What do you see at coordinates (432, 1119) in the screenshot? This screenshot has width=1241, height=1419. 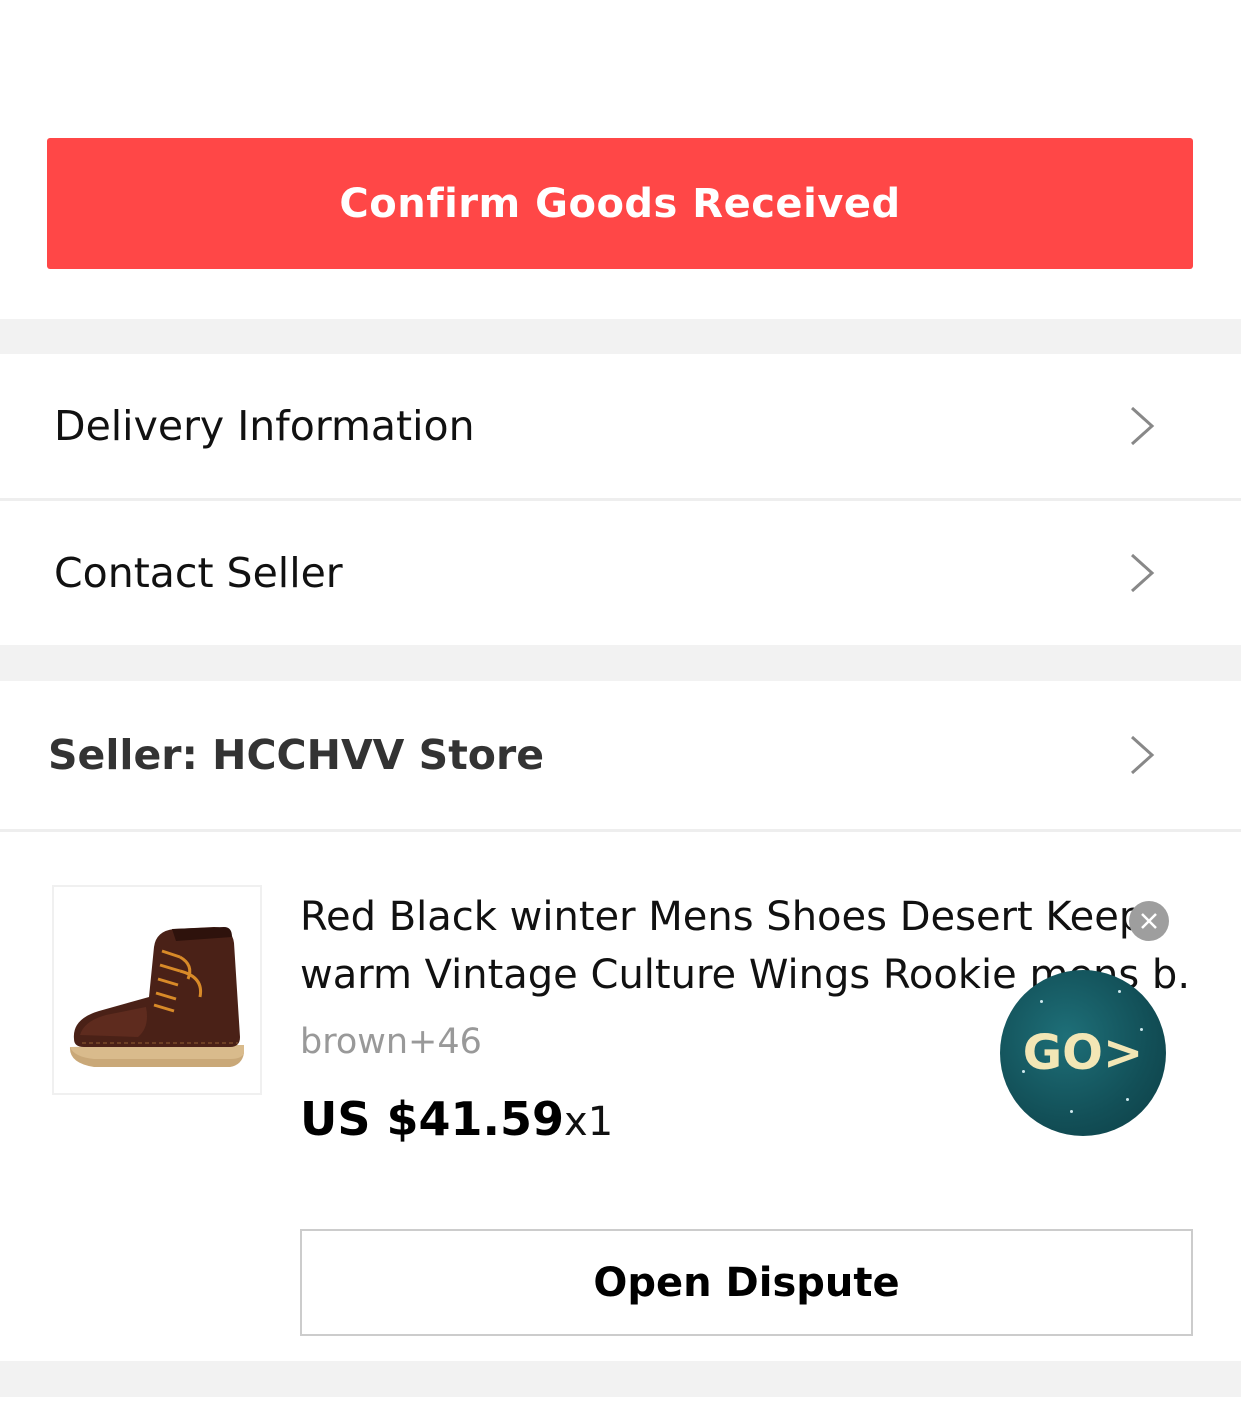 I see `product-price: US $41.59` at bounding box center [432, 1119].